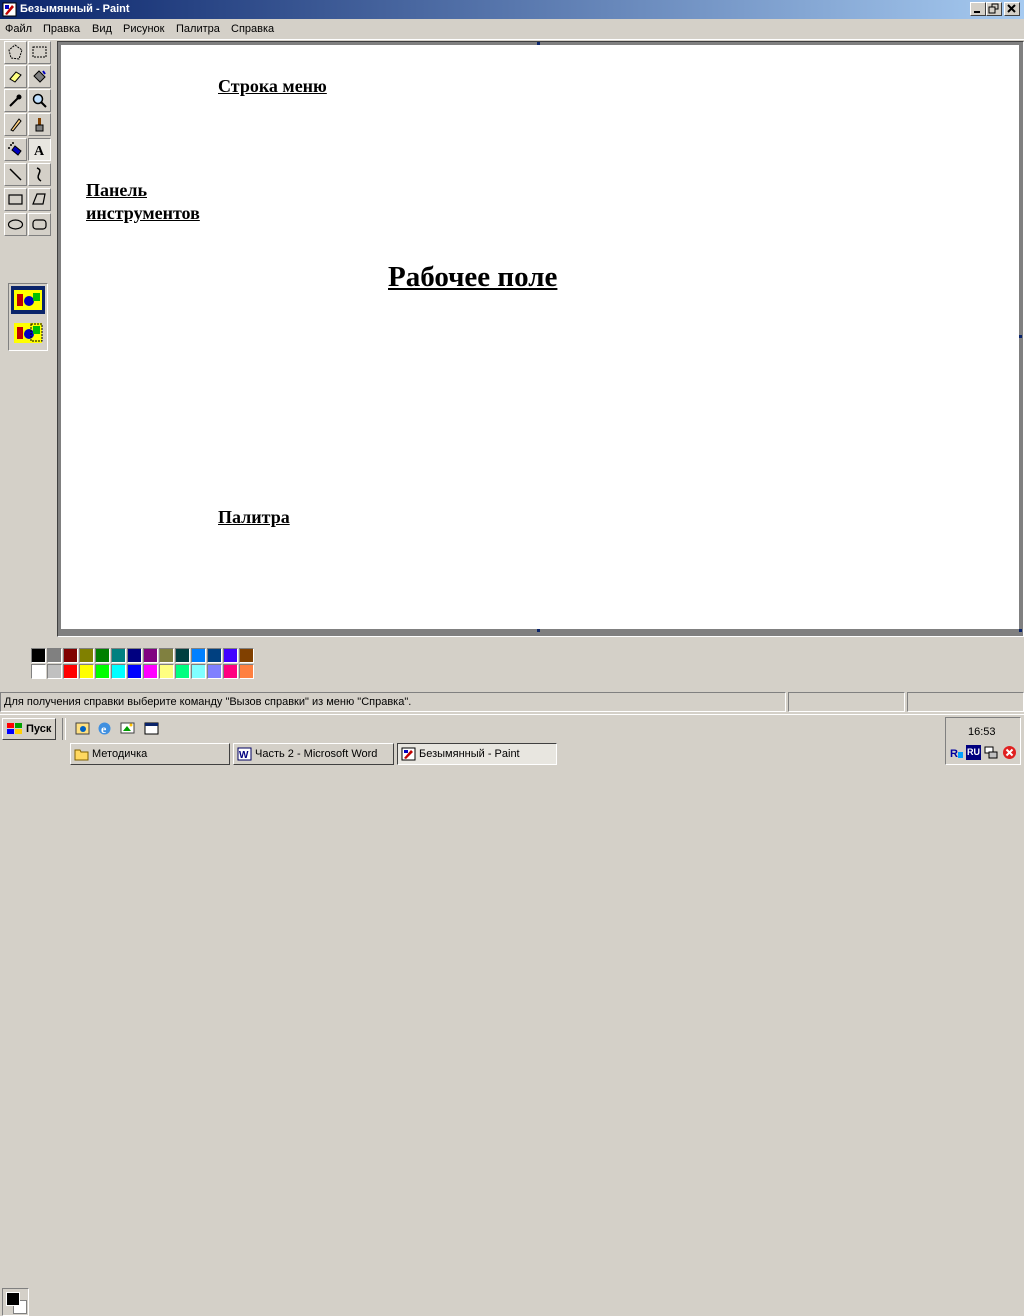 This screenshot has width=1024, height=1316. I want to click on annotation-toolbox-line2: инструментов, so click(143, 213).